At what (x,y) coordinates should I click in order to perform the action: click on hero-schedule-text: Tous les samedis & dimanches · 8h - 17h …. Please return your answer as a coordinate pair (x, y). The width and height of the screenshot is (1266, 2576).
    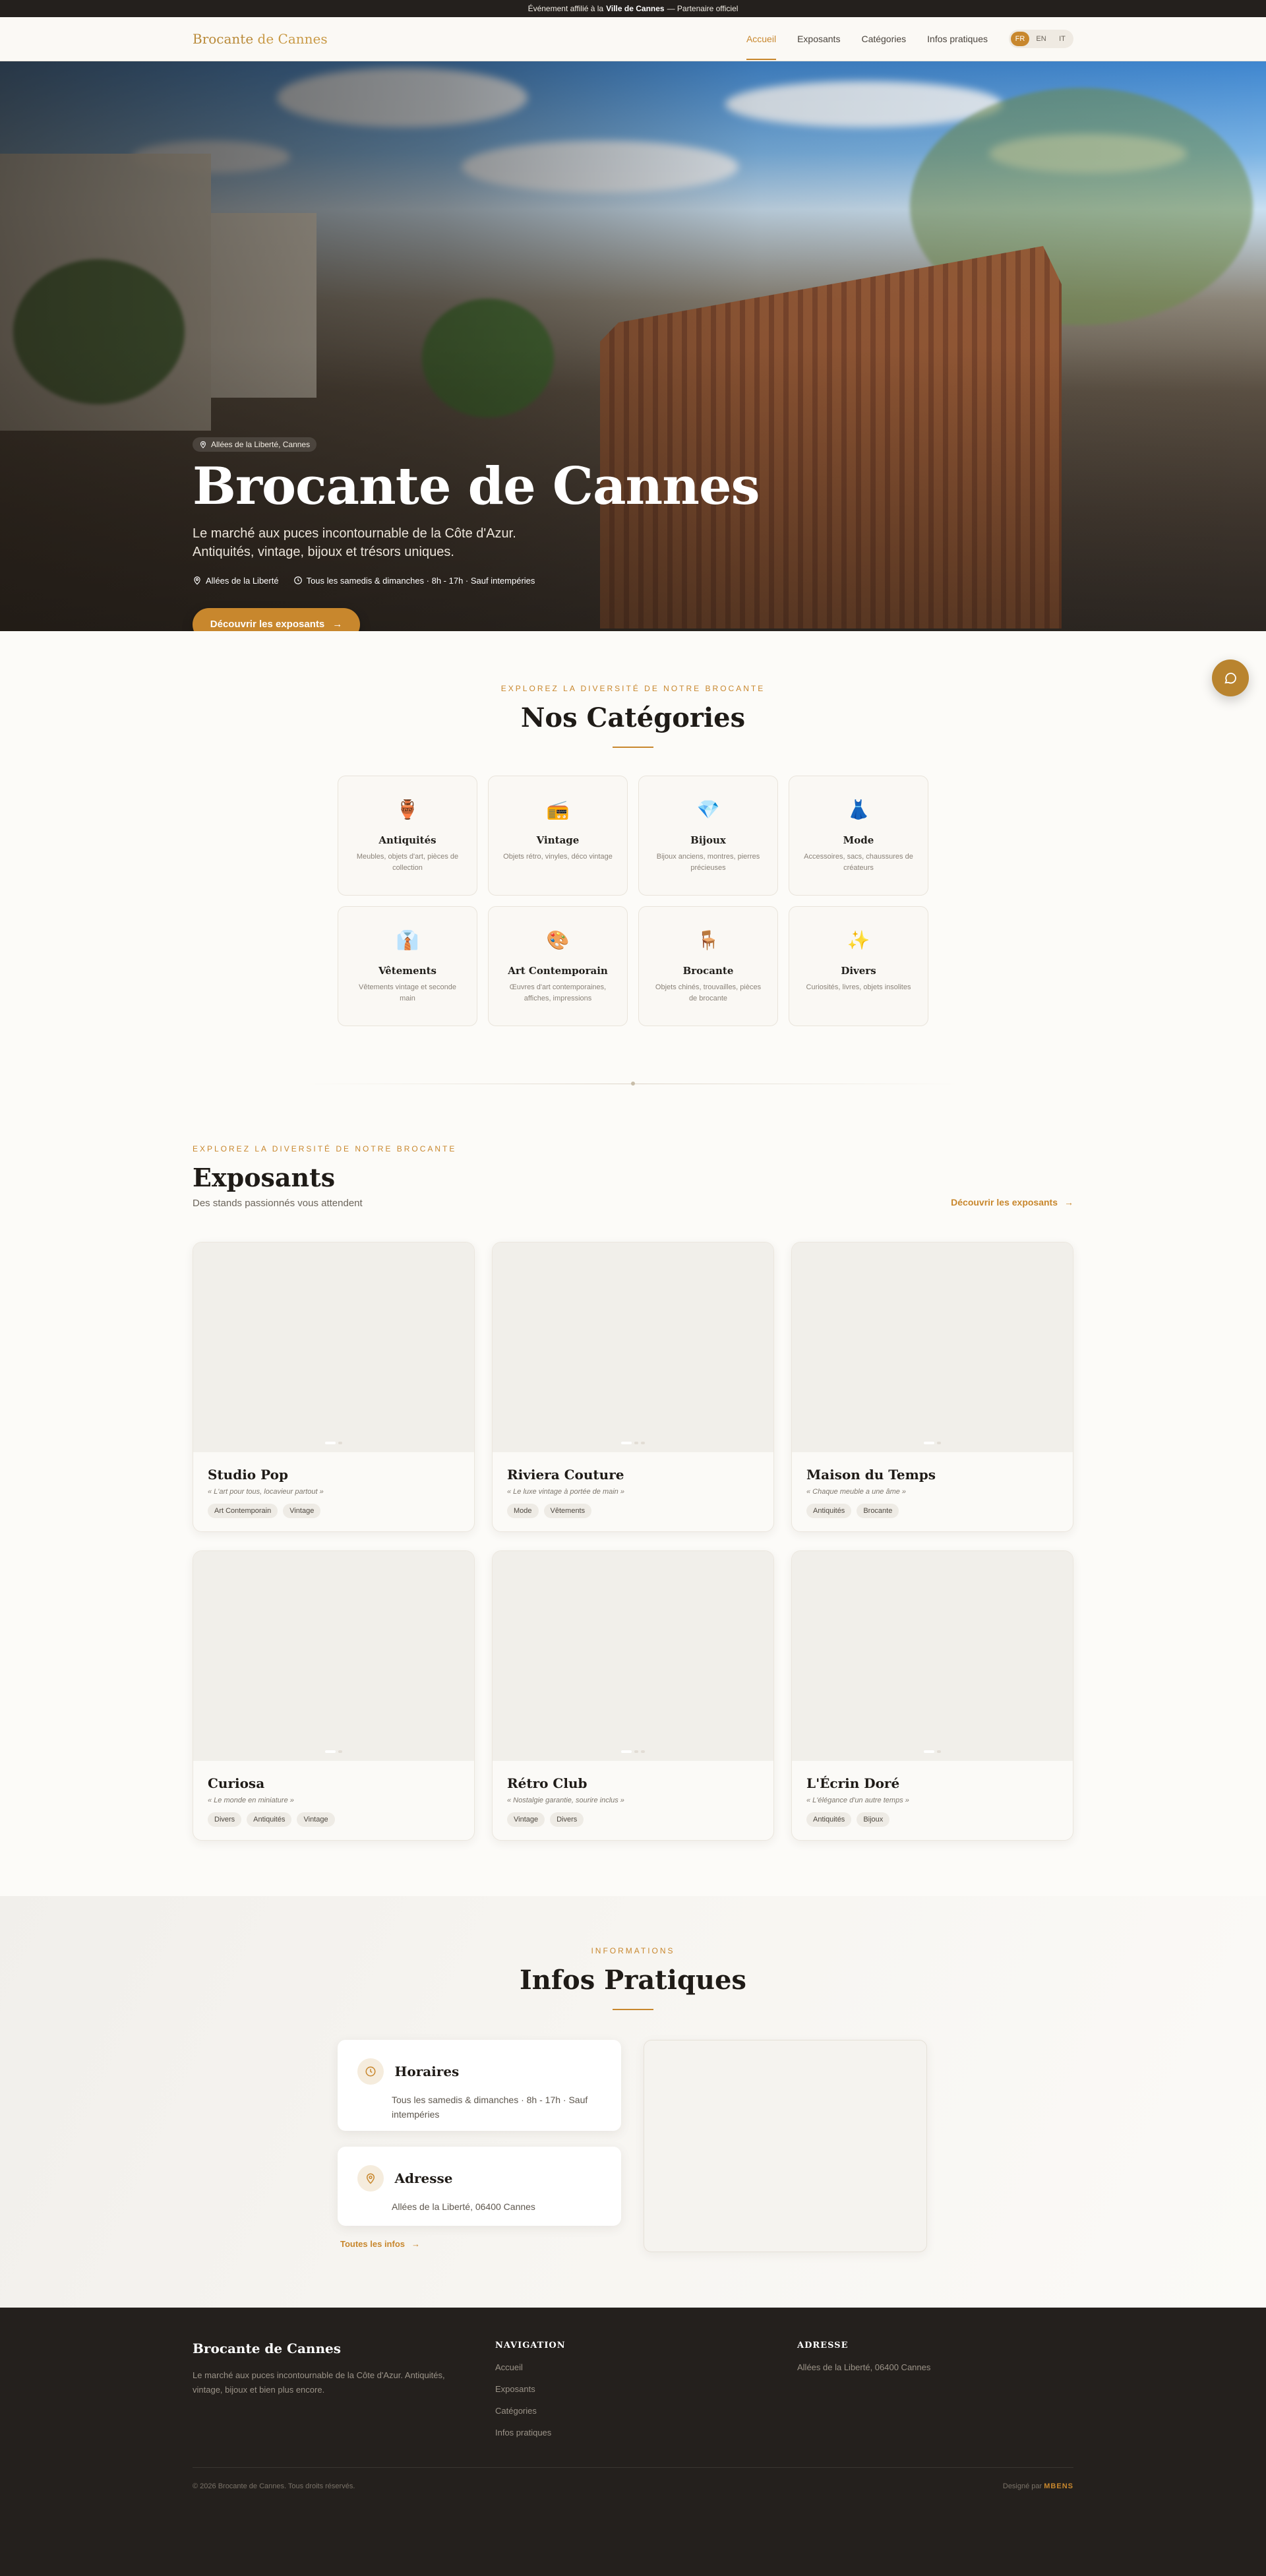
    Looking at the image, I should click on (420, 580).